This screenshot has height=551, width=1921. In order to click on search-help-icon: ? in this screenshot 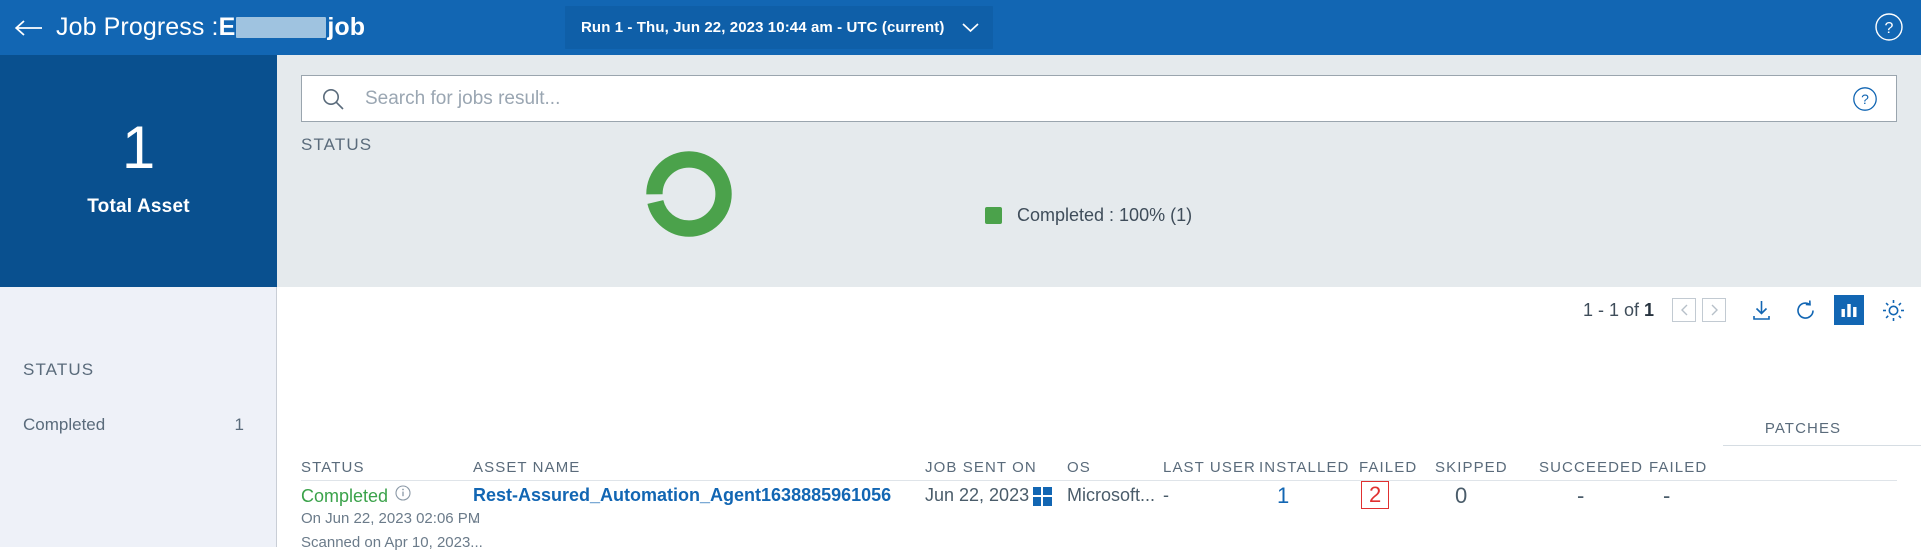, I will do `click(1865, 99)`.